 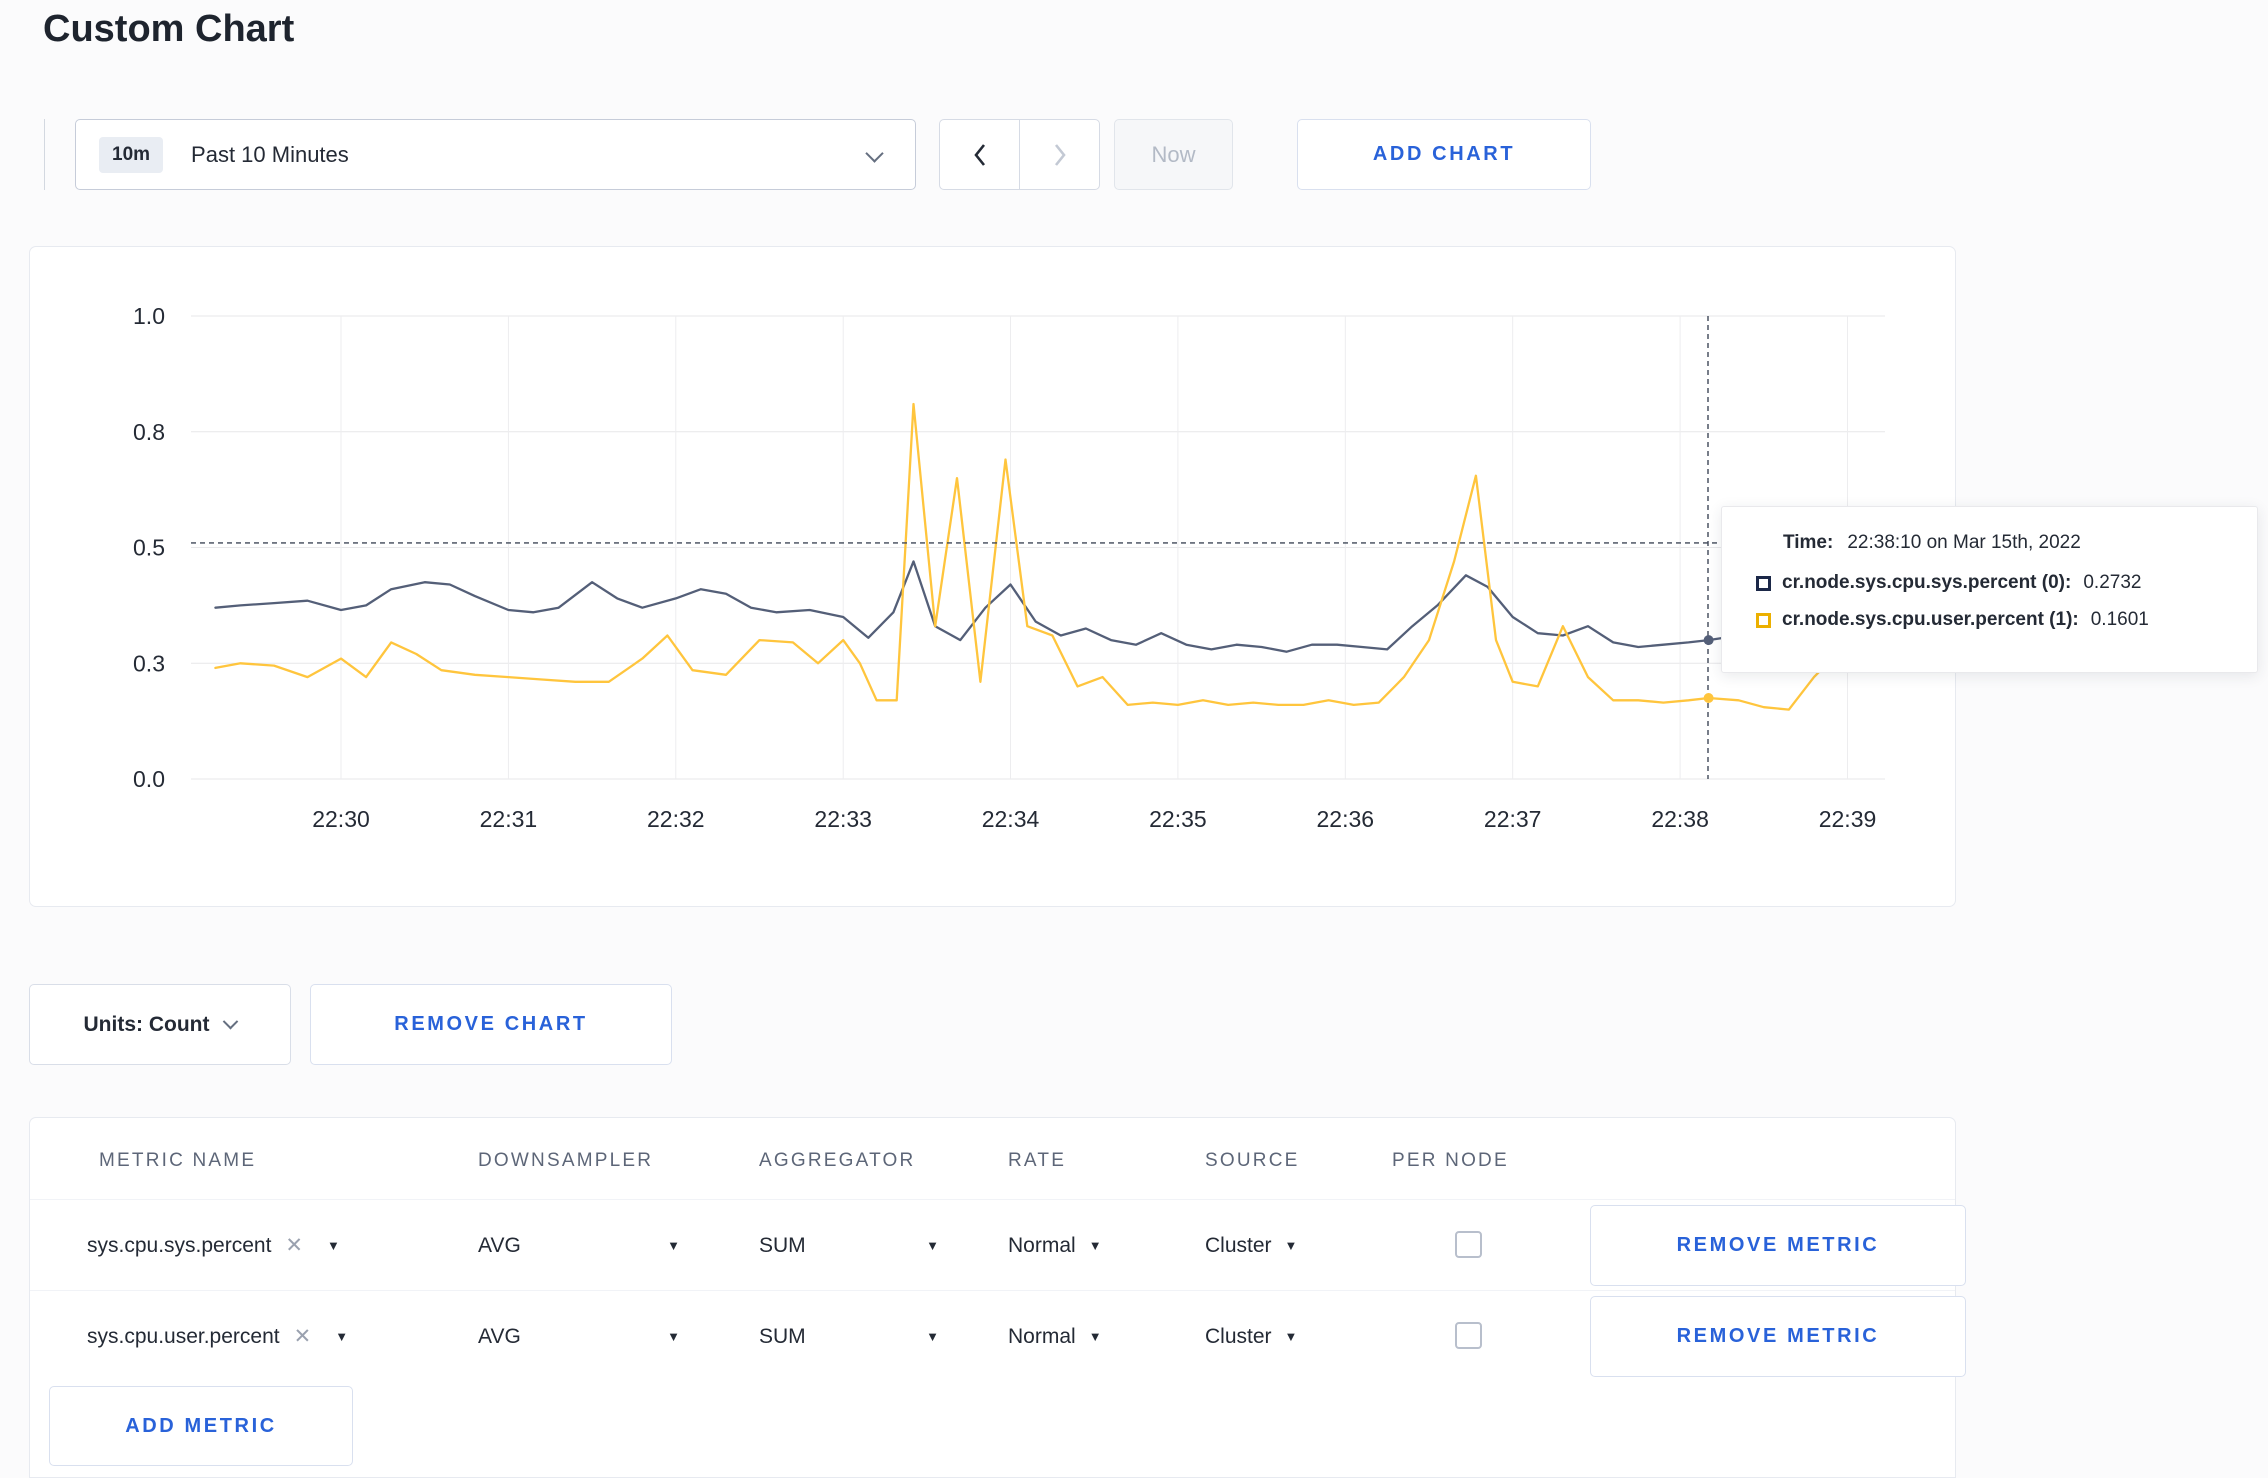 What do you see at coordinates (1930, 619) in the screenshot?
I see `tooltip-user-metric: cr.node.sys.cpu.user.percent (1):` at bounding box center [1930, 619].